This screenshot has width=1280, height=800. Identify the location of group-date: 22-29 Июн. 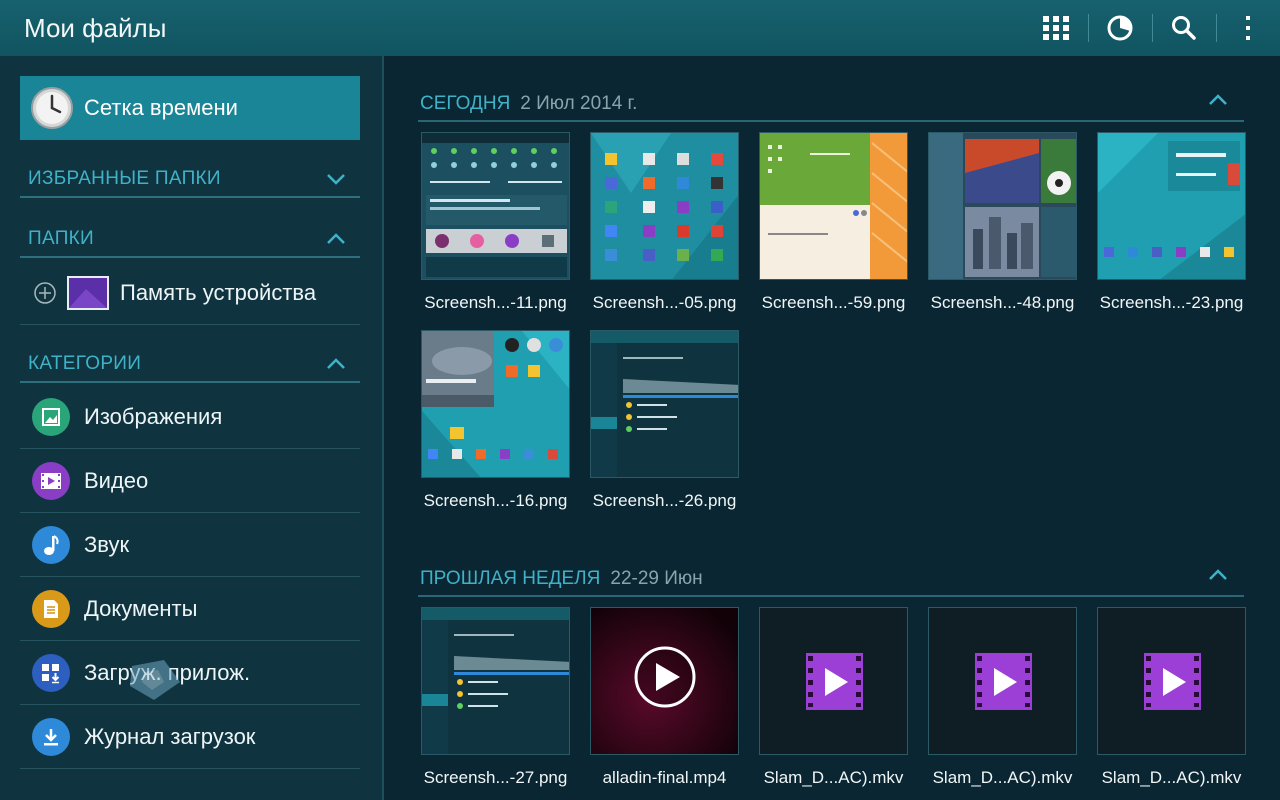
(656, 578).